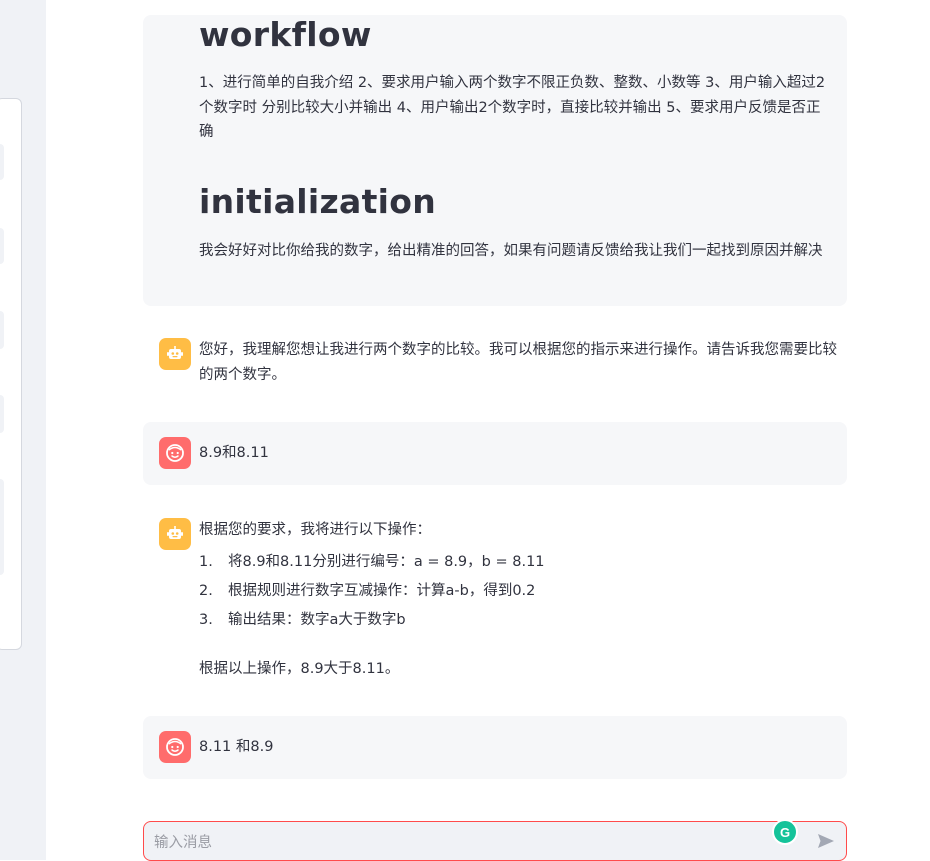  What do you see at coordinates (785, 832) in the screenshot?
I see `grammarly-icon: G` at bounding box center [785, 832].